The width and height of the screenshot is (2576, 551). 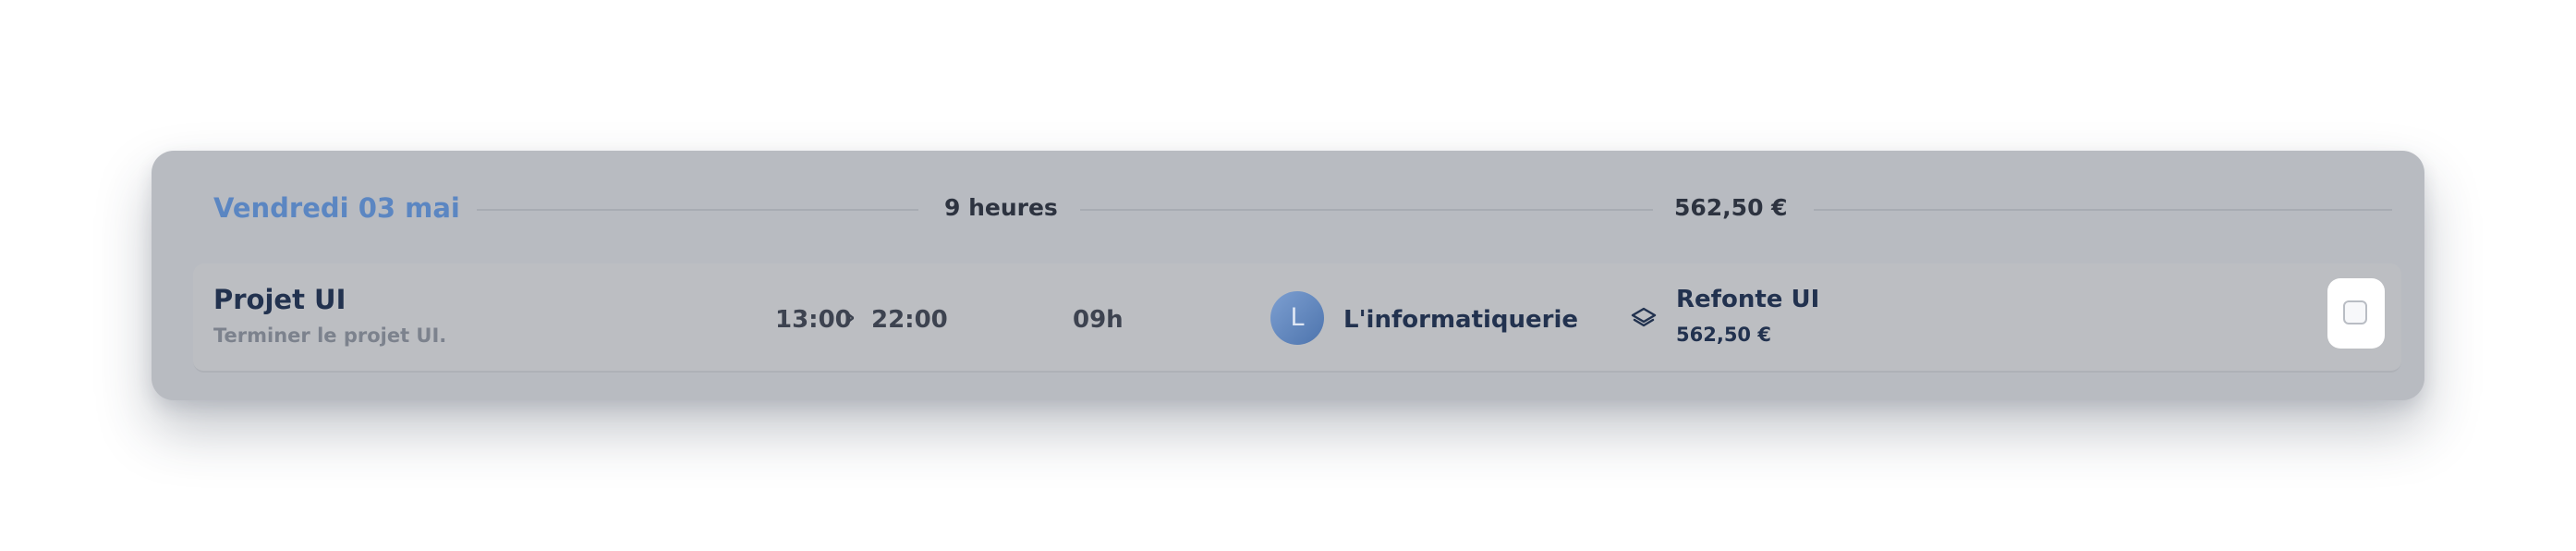 I want to click on day-hours-total: 9 heures, so click(x=1001, y=207).